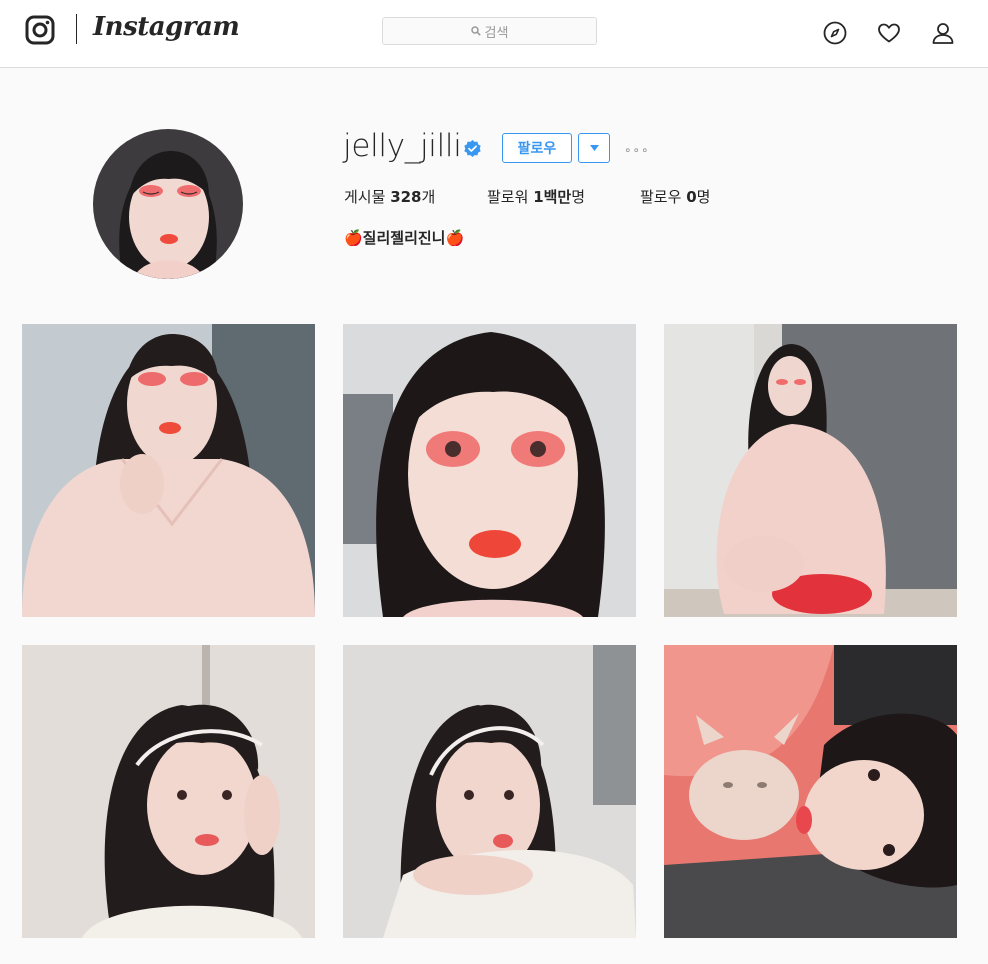 This screenshot has width=988, height=964. I want to click on followers-count: 팔로워 1백만명, so click(536, 196).